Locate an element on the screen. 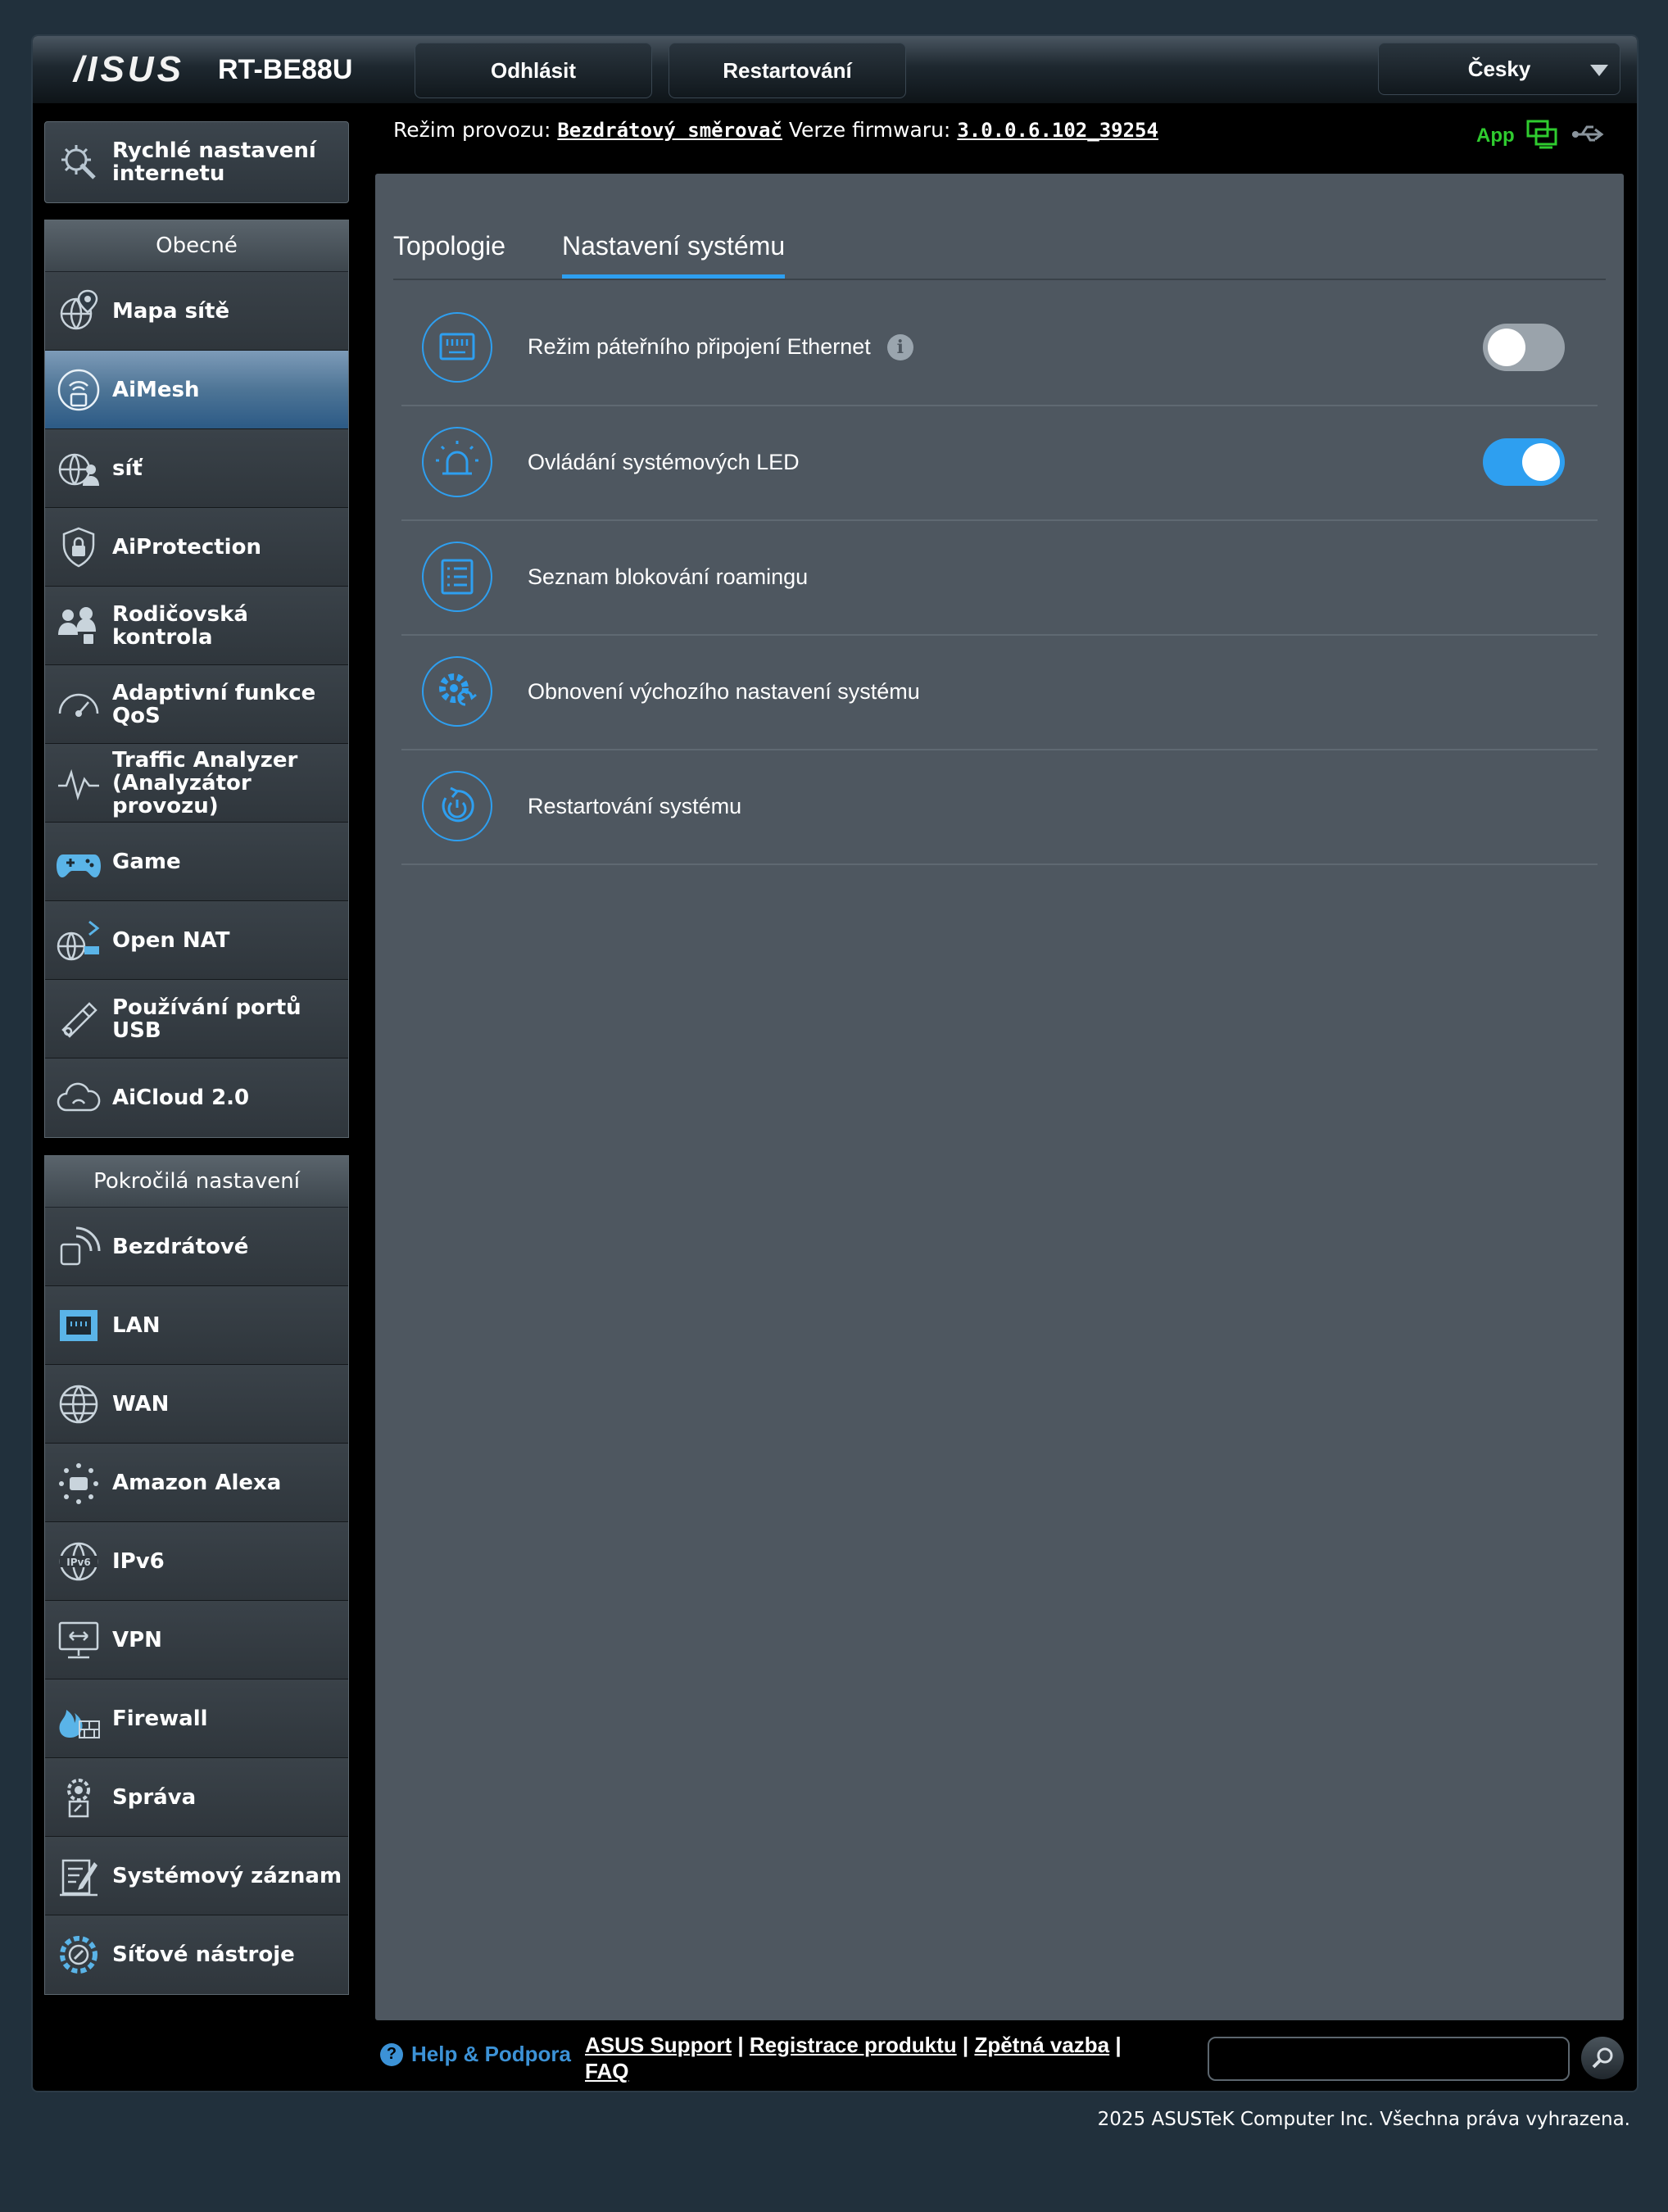 The width and height of the screenshot is (1668, 2212). product-registration-link: Registrace produktu is located at coordinates (853, 2045).